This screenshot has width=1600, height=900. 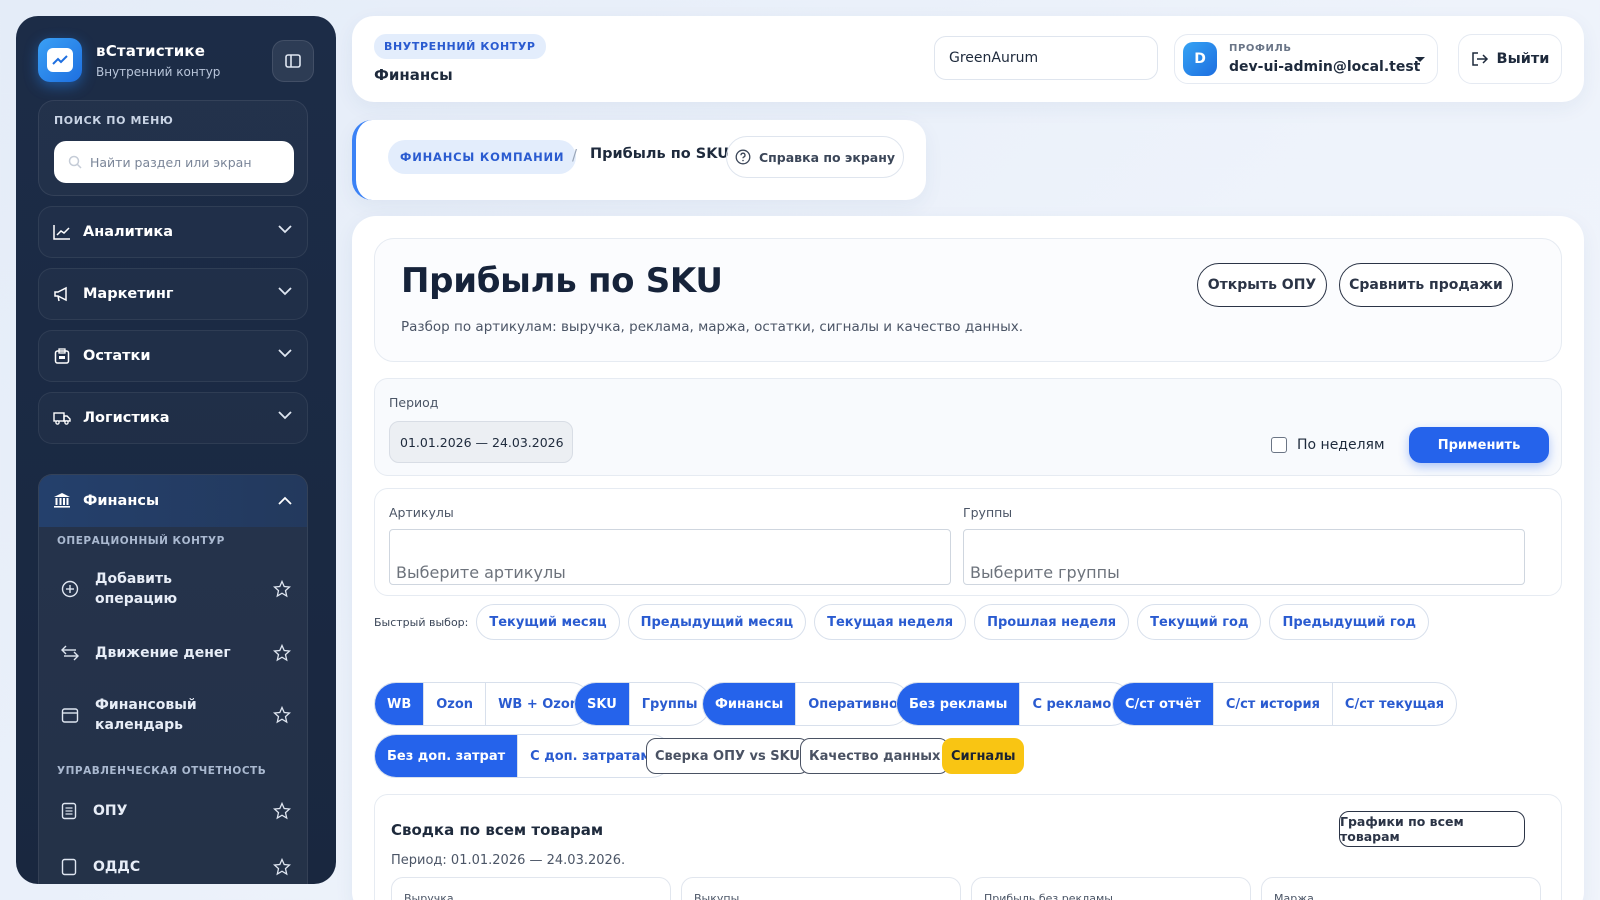 I want to click on quick-caption: Быстрый выбор:, so click(x=421, y=622).